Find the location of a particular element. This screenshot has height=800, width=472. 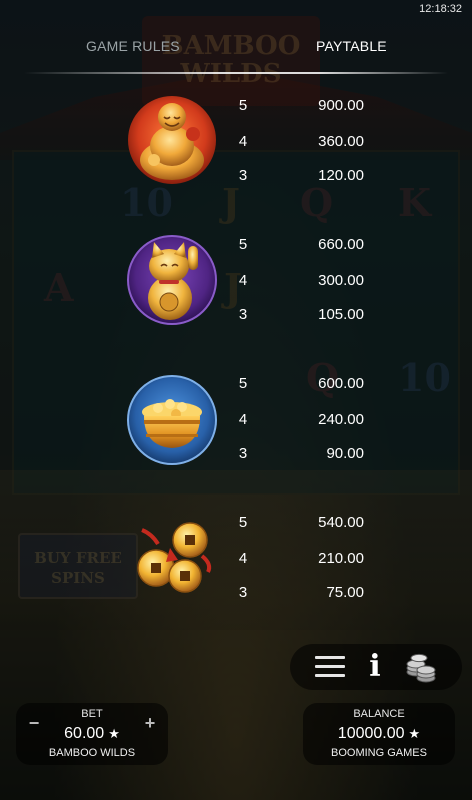

info-icon: i is located at coordinates (375, 667).